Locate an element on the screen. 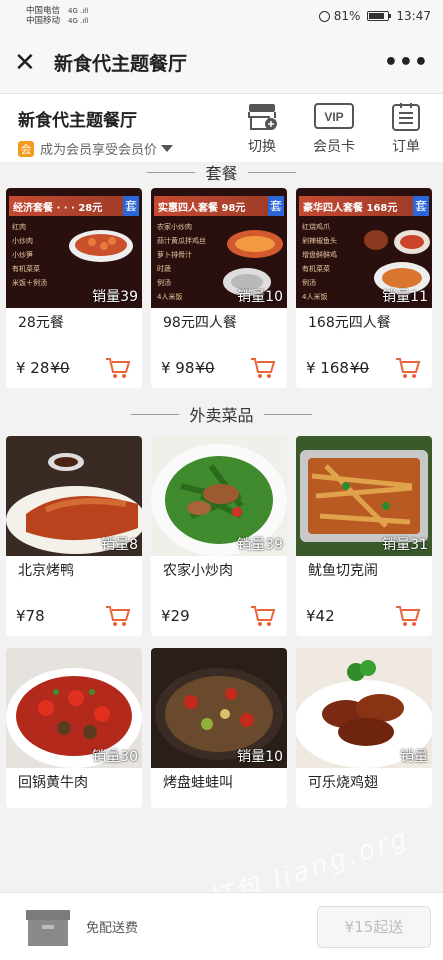 The image size is (443, 960). set-meal-banner: 实惠四人套餐 98元 is located at coordinates (219, 206).